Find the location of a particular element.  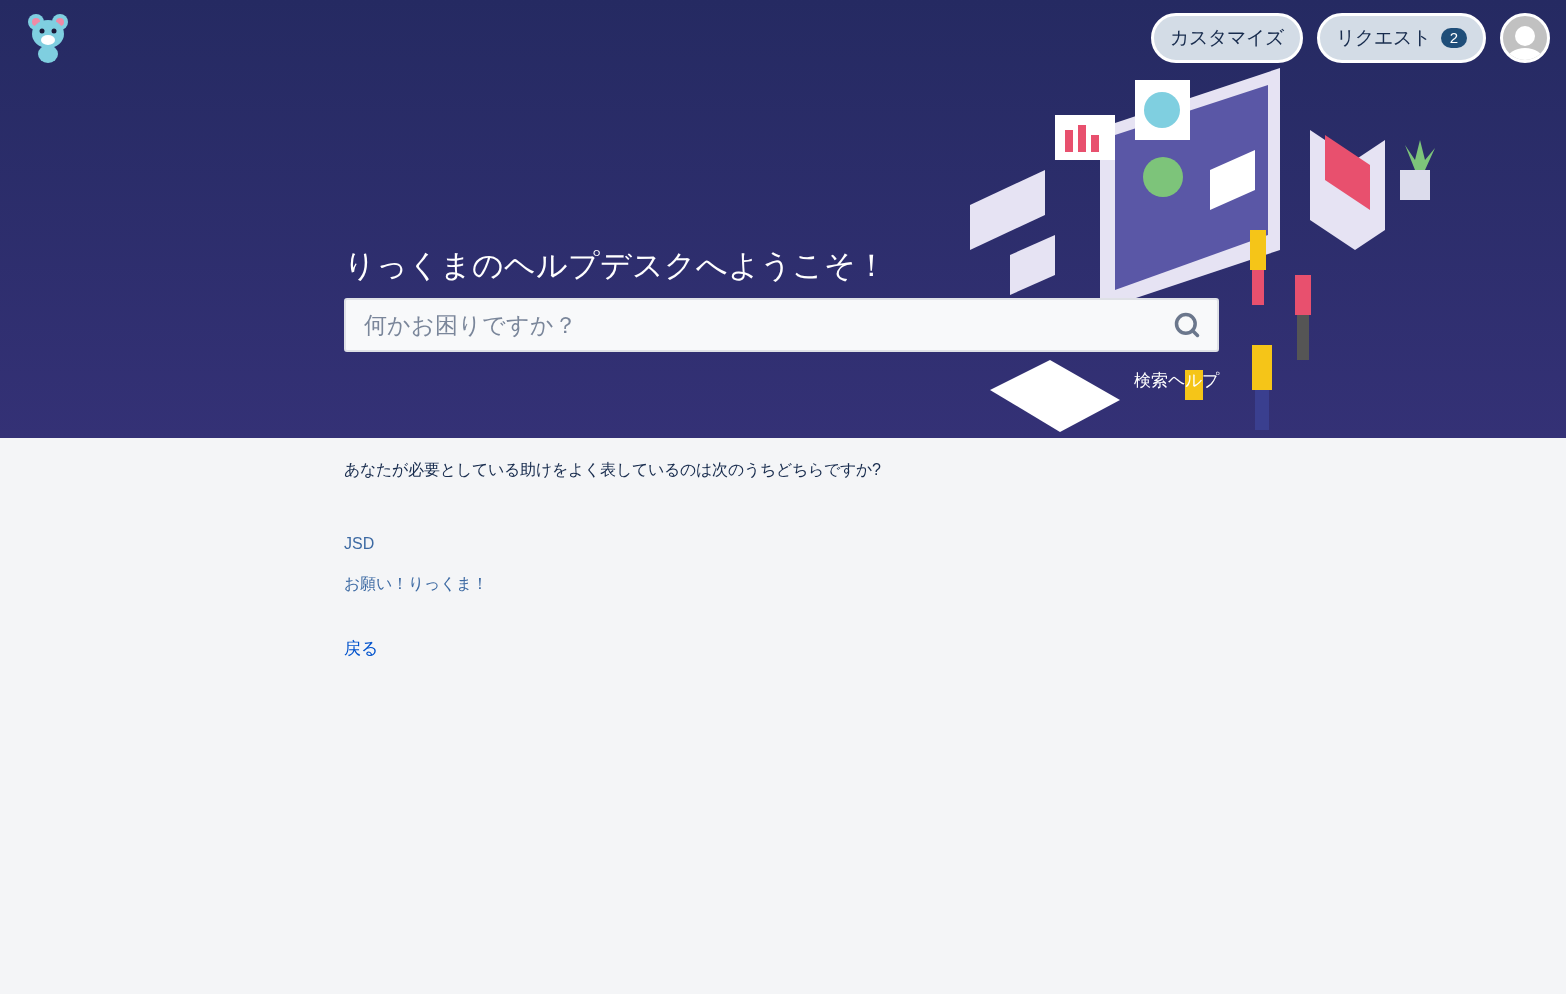

request-type-link: JSD is located at coordinates (359, 544).